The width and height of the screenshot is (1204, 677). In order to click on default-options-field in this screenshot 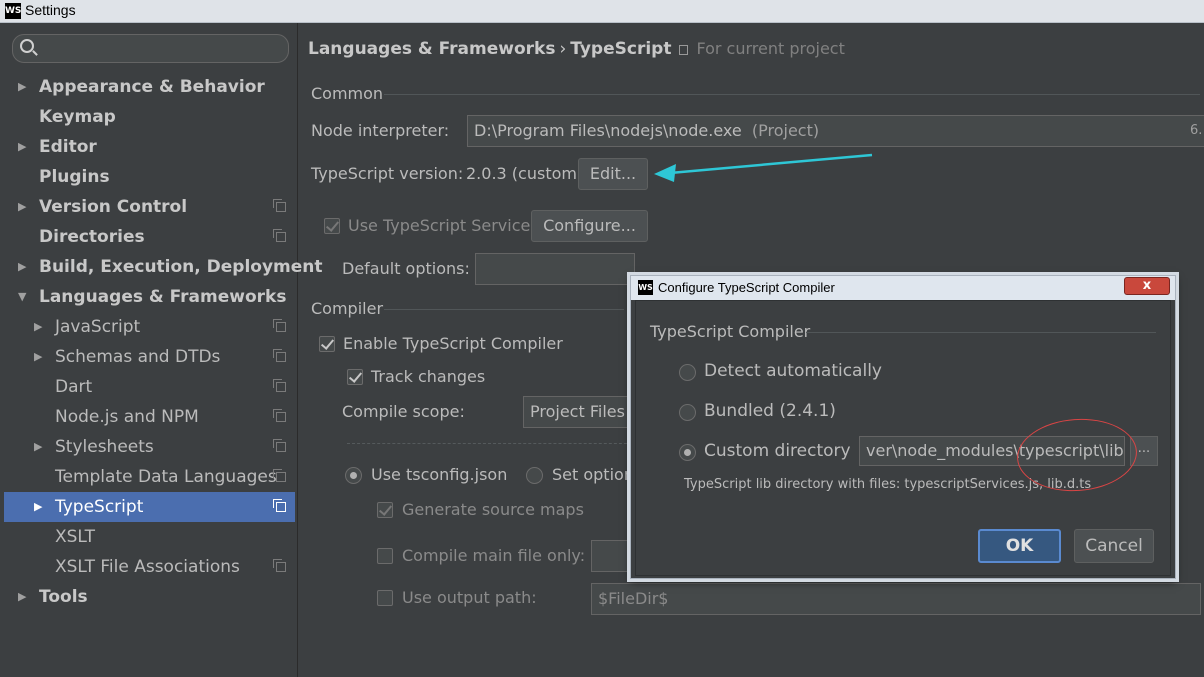, I will do `click(555, 269)`.